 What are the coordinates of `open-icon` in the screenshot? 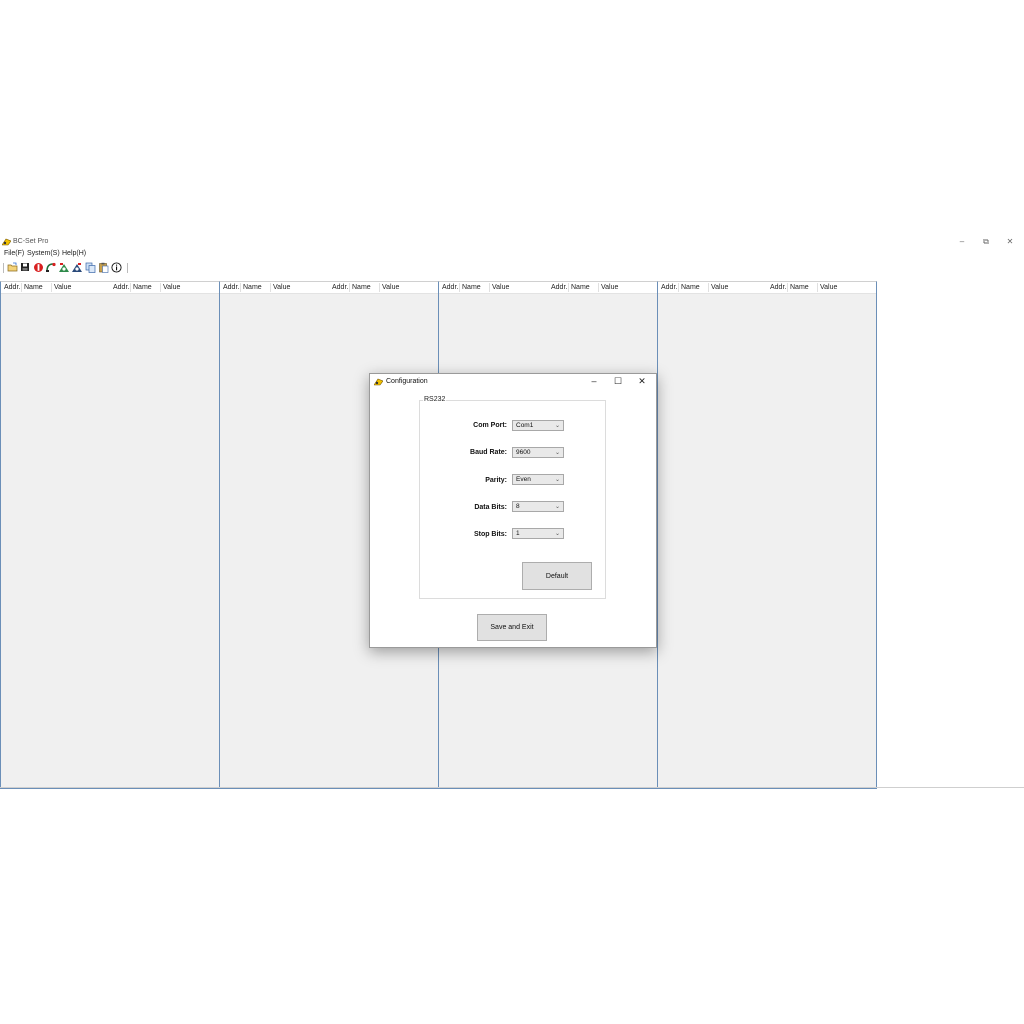 It's located at (12, 267).